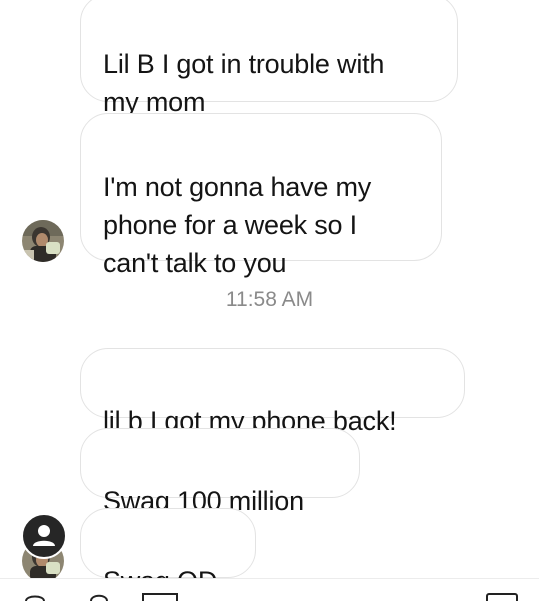 The width and height of the screenshot is (539, 601). What do you see at coordinates (269, 299) in the screenshot?
I see `message-timestamp: 11:58 AM` at bounding box center [269, 299].